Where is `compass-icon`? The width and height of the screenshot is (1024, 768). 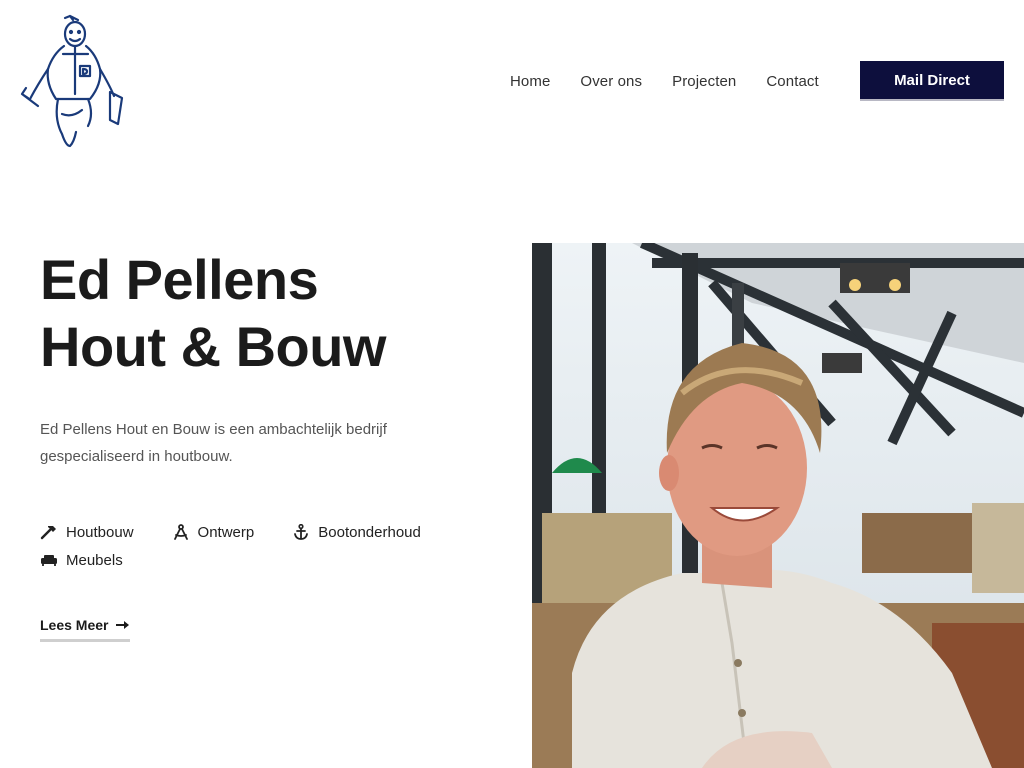 compass-icon is located at coordinates (180, 532).